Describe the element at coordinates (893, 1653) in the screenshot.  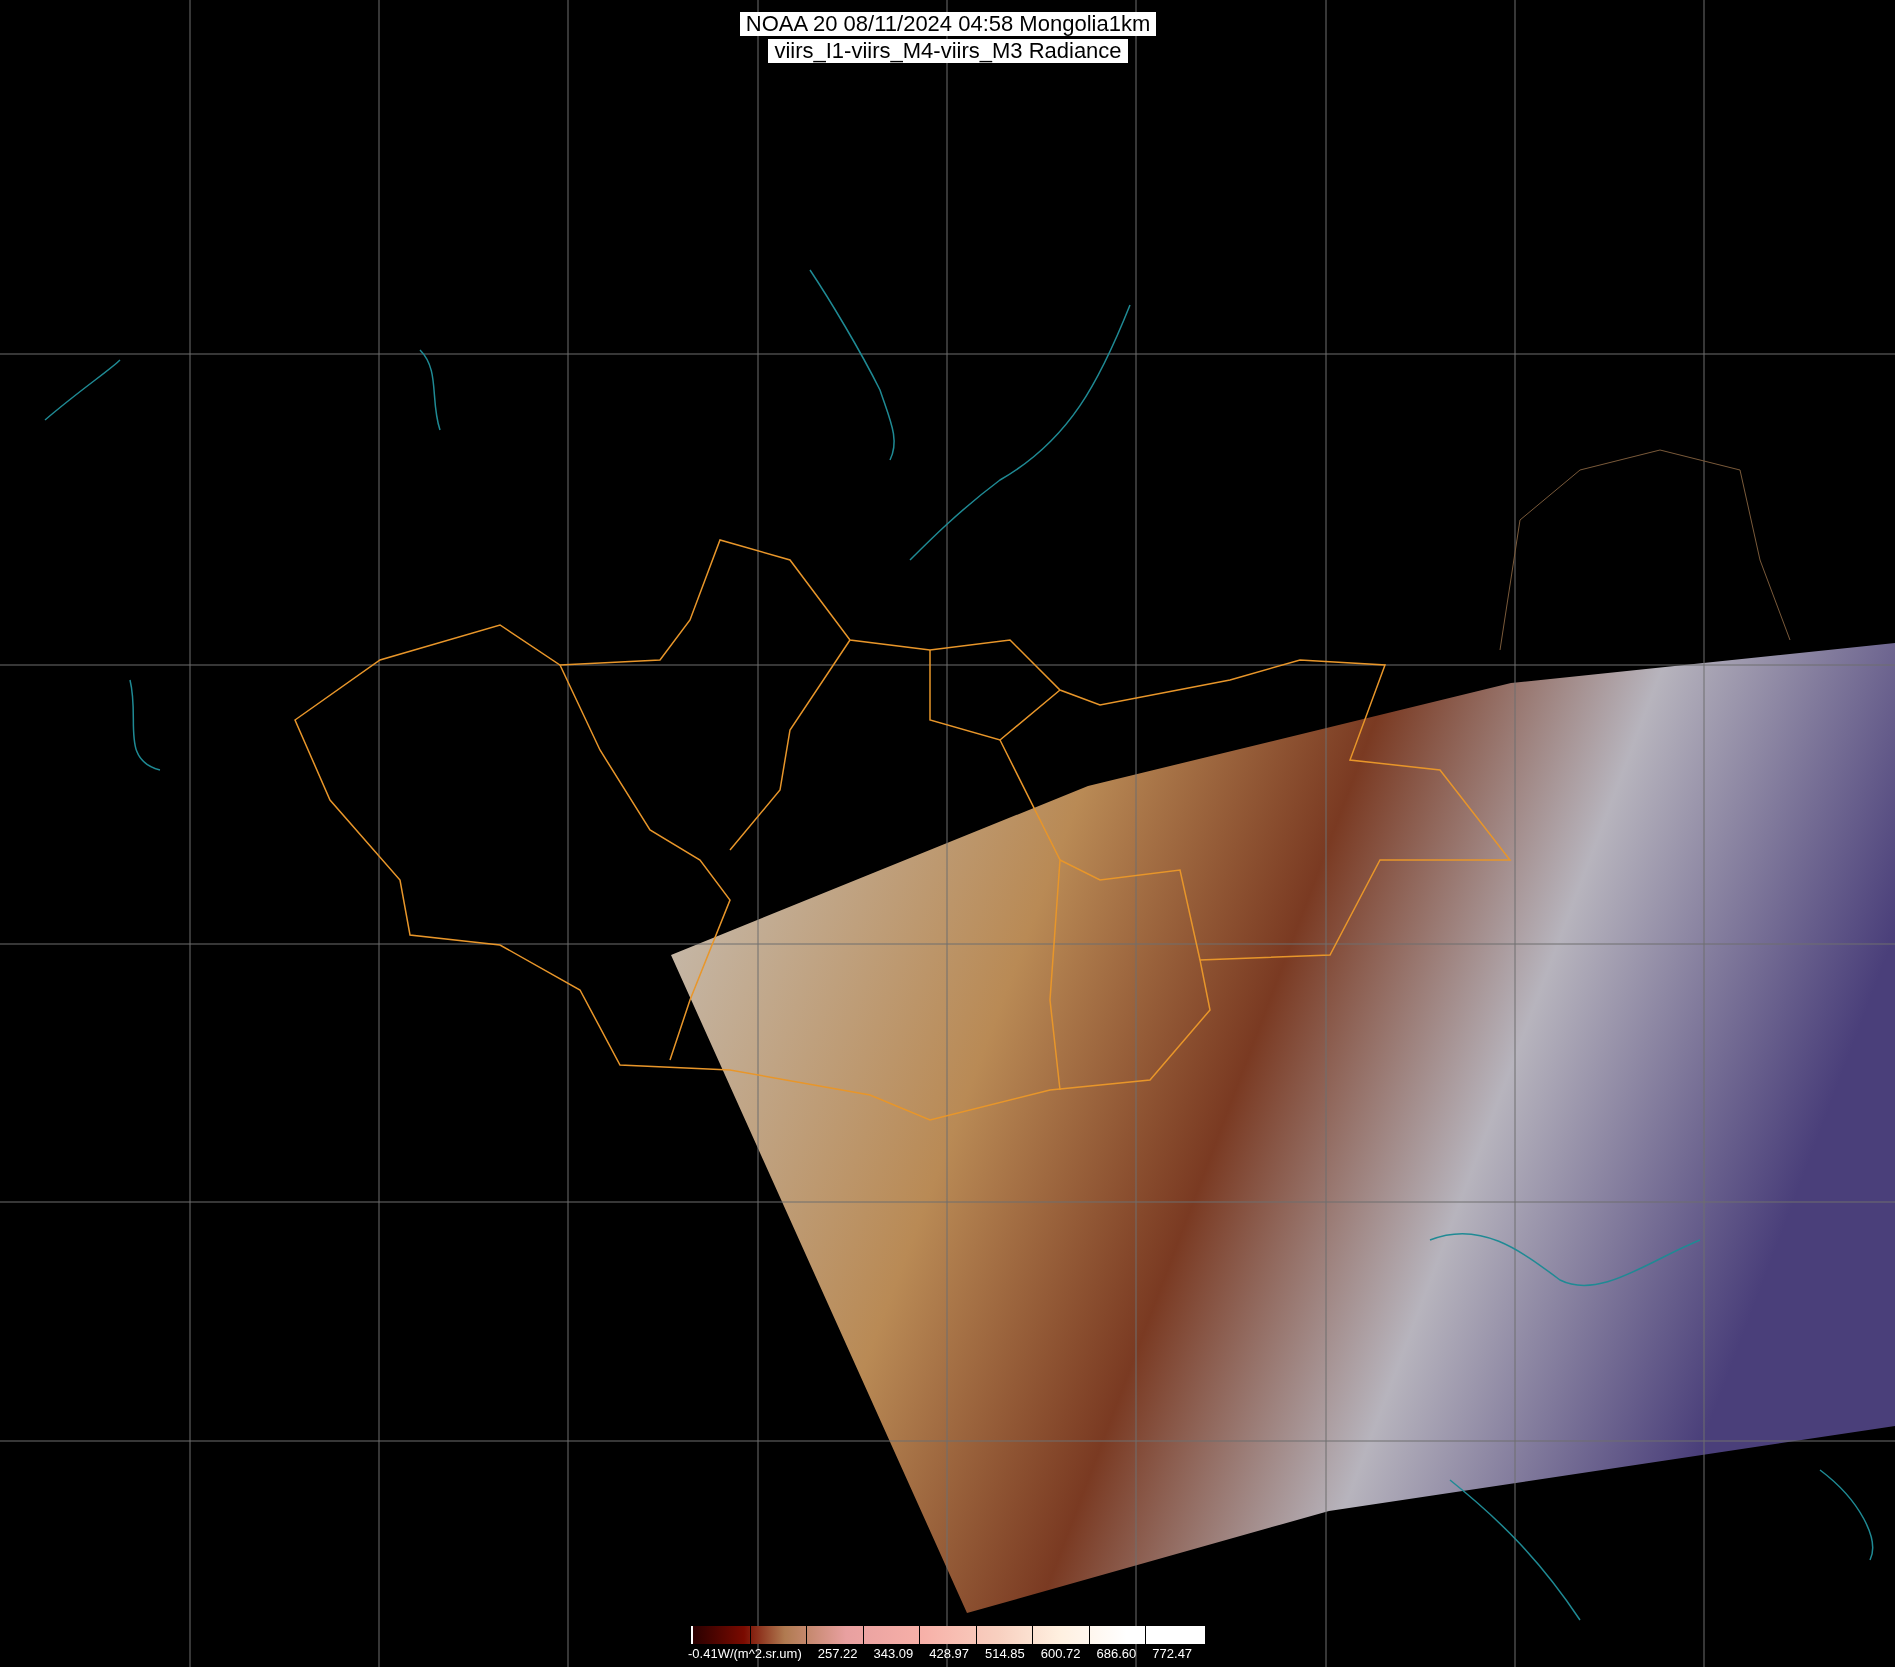
I see `scale-label: 343.09` at that location.